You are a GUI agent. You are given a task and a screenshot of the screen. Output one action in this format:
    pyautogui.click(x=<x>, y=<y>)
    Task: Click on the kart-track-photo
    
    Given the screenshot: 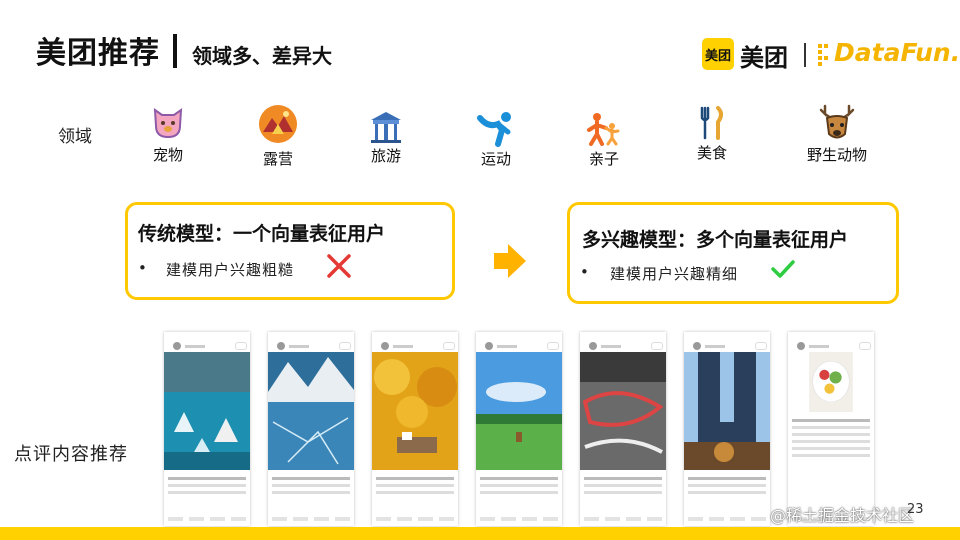 What is the action you would take?
    pyautogui.click(x=623, y=411)
    